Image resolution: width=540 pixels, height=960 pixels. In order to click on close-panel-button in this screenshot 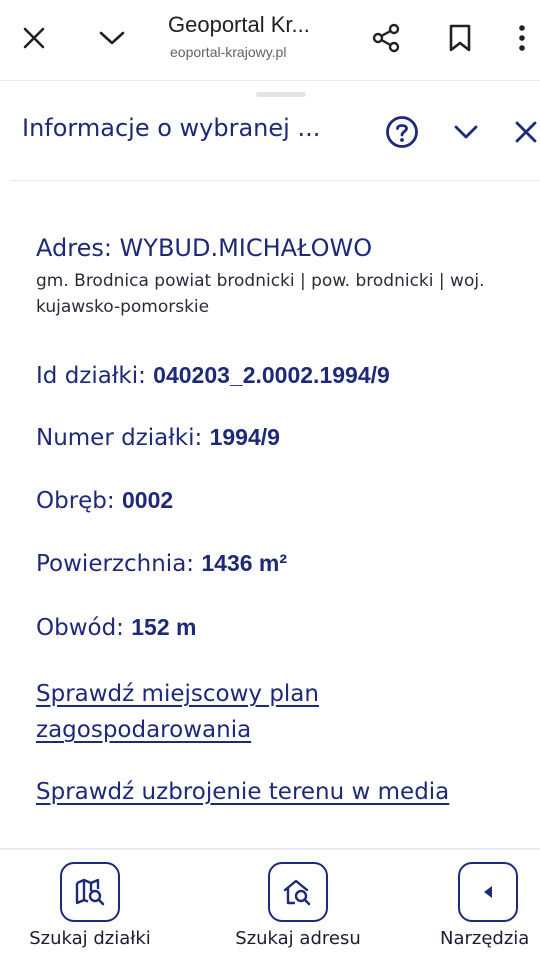, I will do `click(523, 132)`.